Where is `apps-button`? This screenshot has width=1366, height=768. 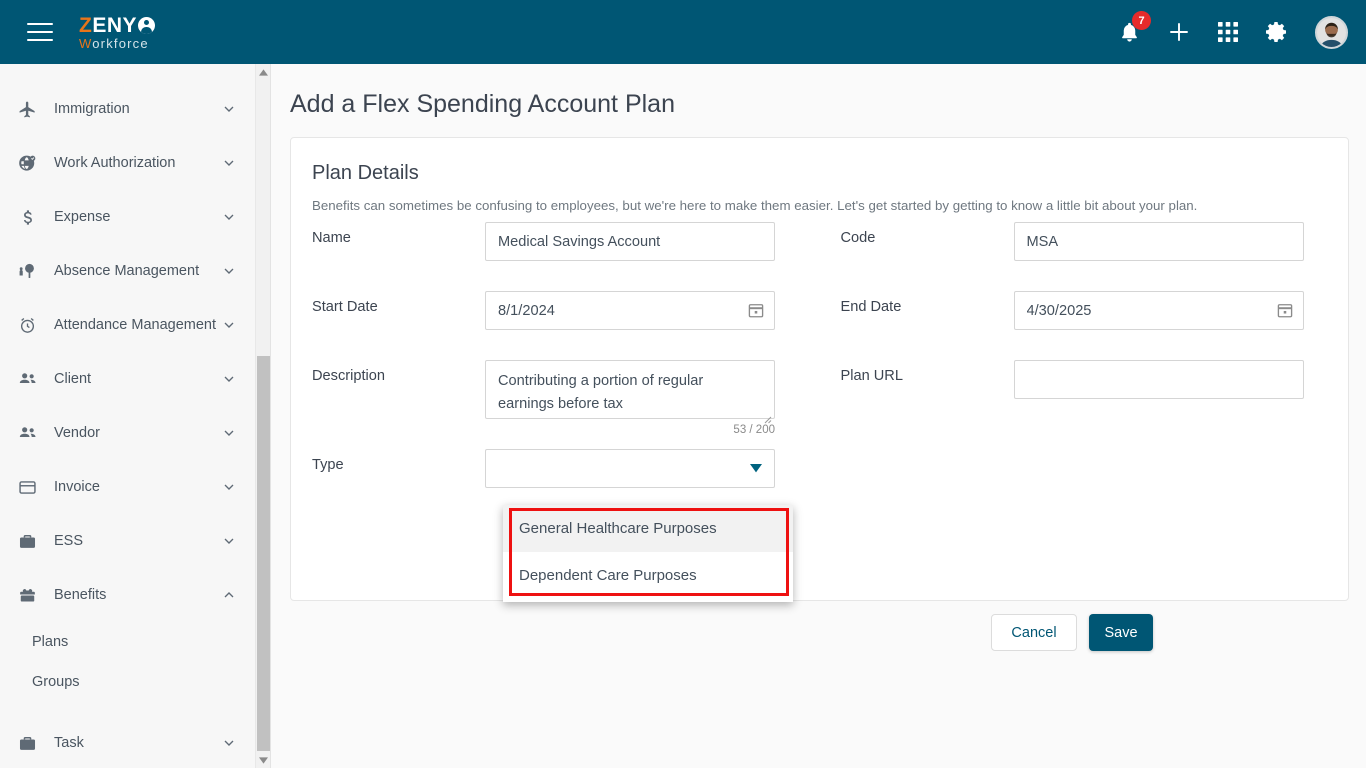
apps-button is located at coordinates (1228, 32).